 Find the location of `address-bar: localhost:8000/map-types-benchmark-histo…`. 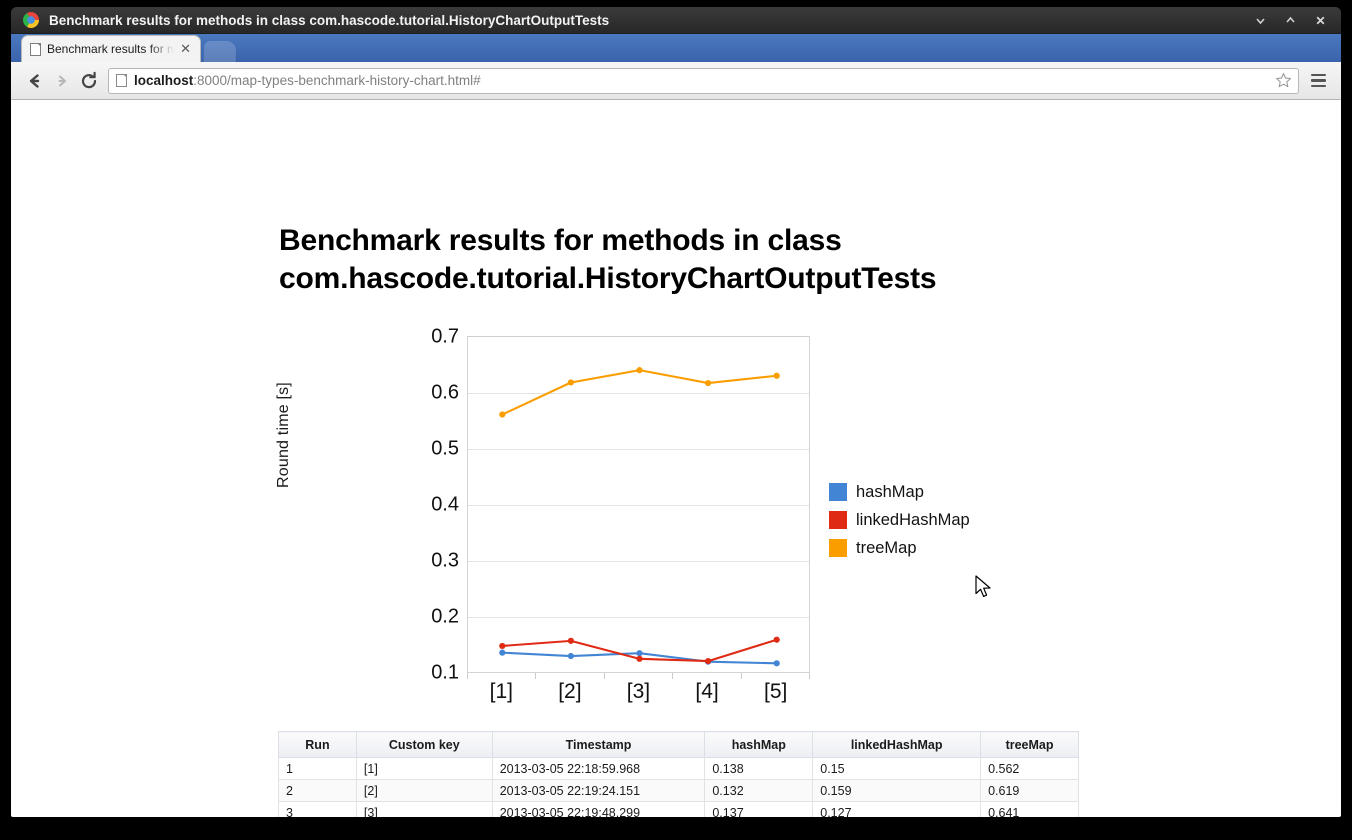

address-bar: localhost:8000/map-types-benchmark-histo… is located at coordinates (703, 80).